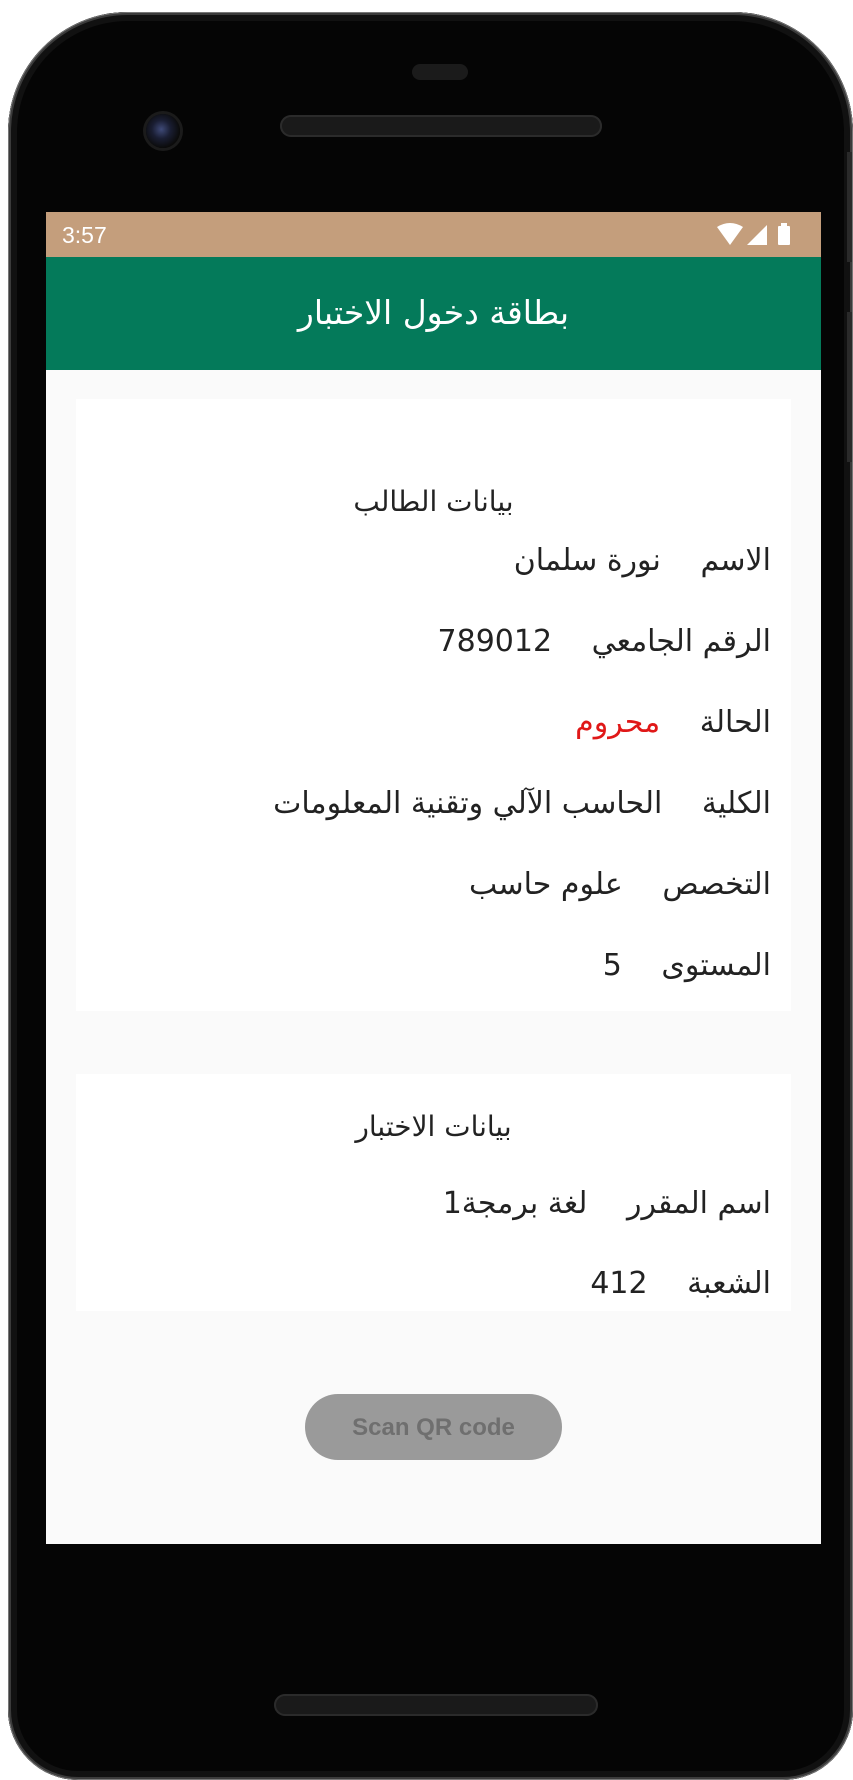  I want to click on course-name-row: اسم المقرر لغة برمجة1, so click(428, 1206).